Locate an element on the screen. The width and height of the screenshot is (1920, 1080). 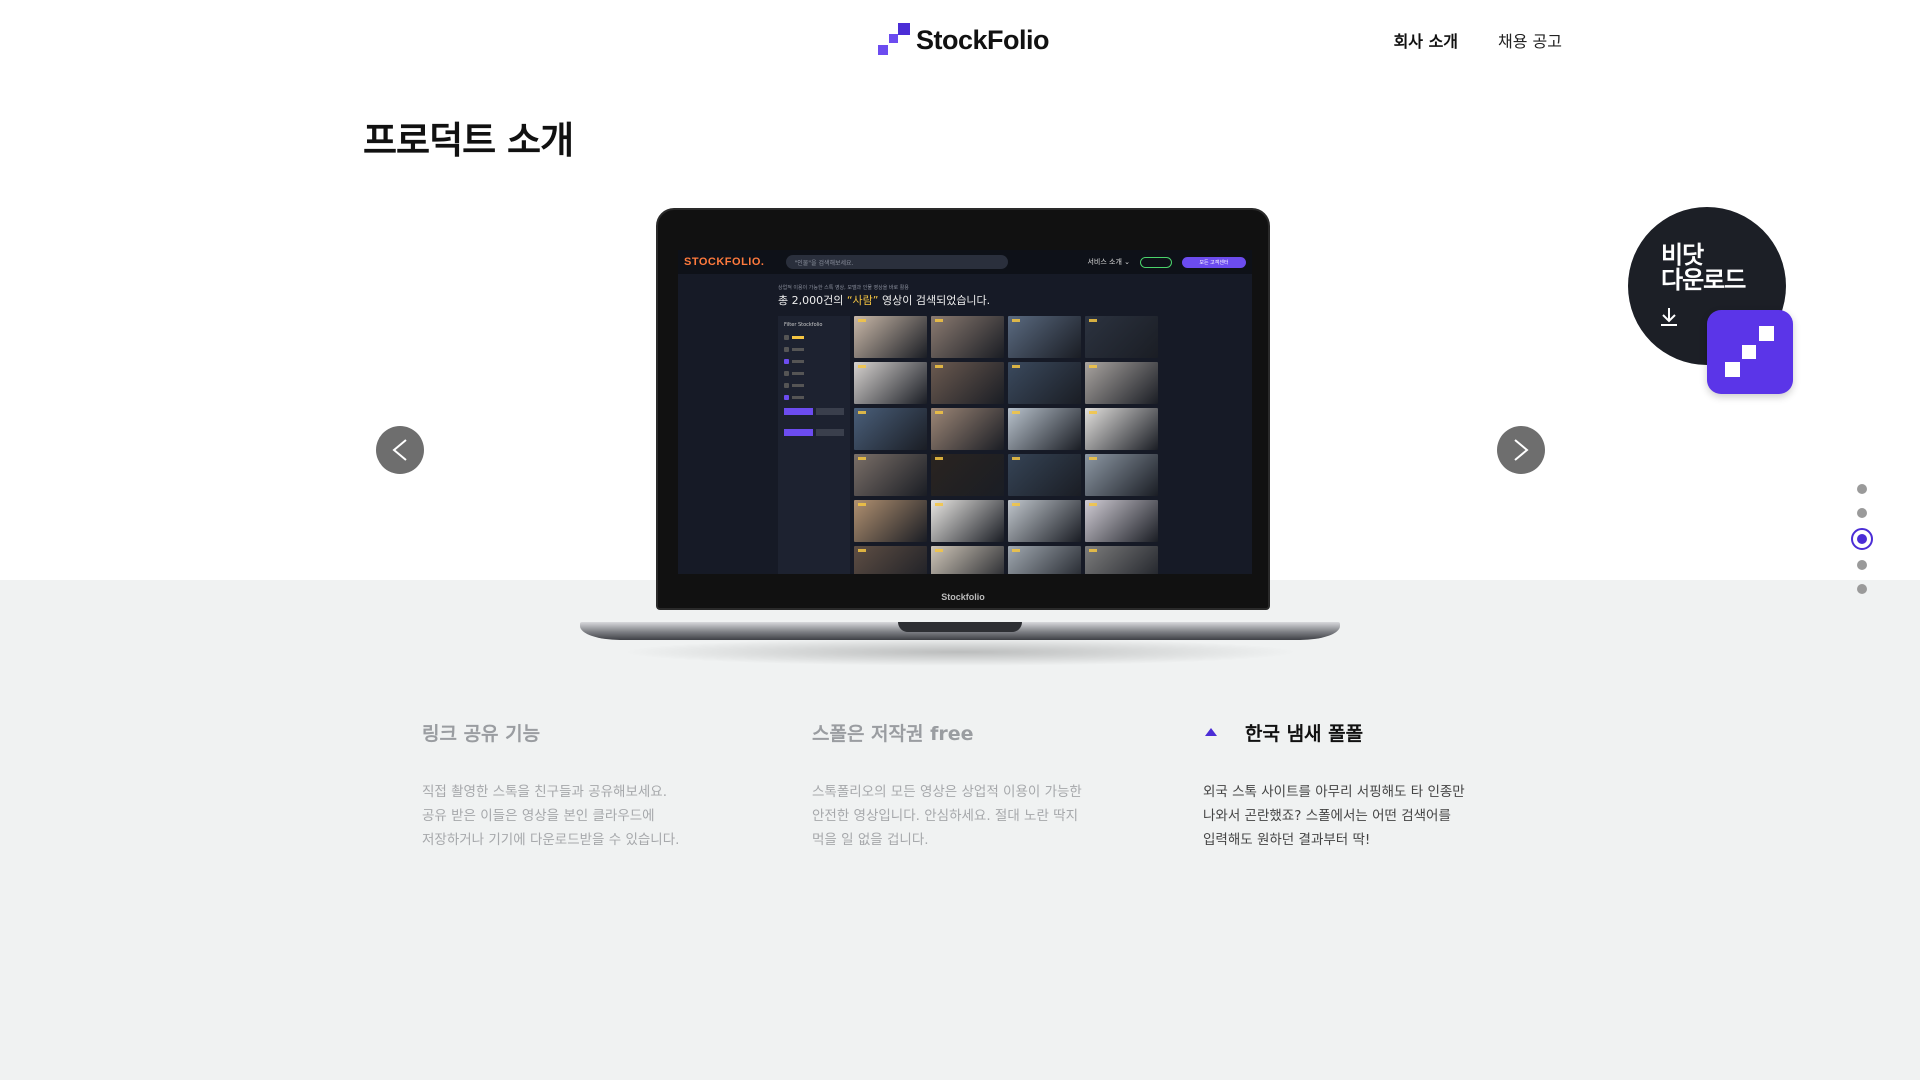
carousel-next-button is located at coordinates (1521, 450).